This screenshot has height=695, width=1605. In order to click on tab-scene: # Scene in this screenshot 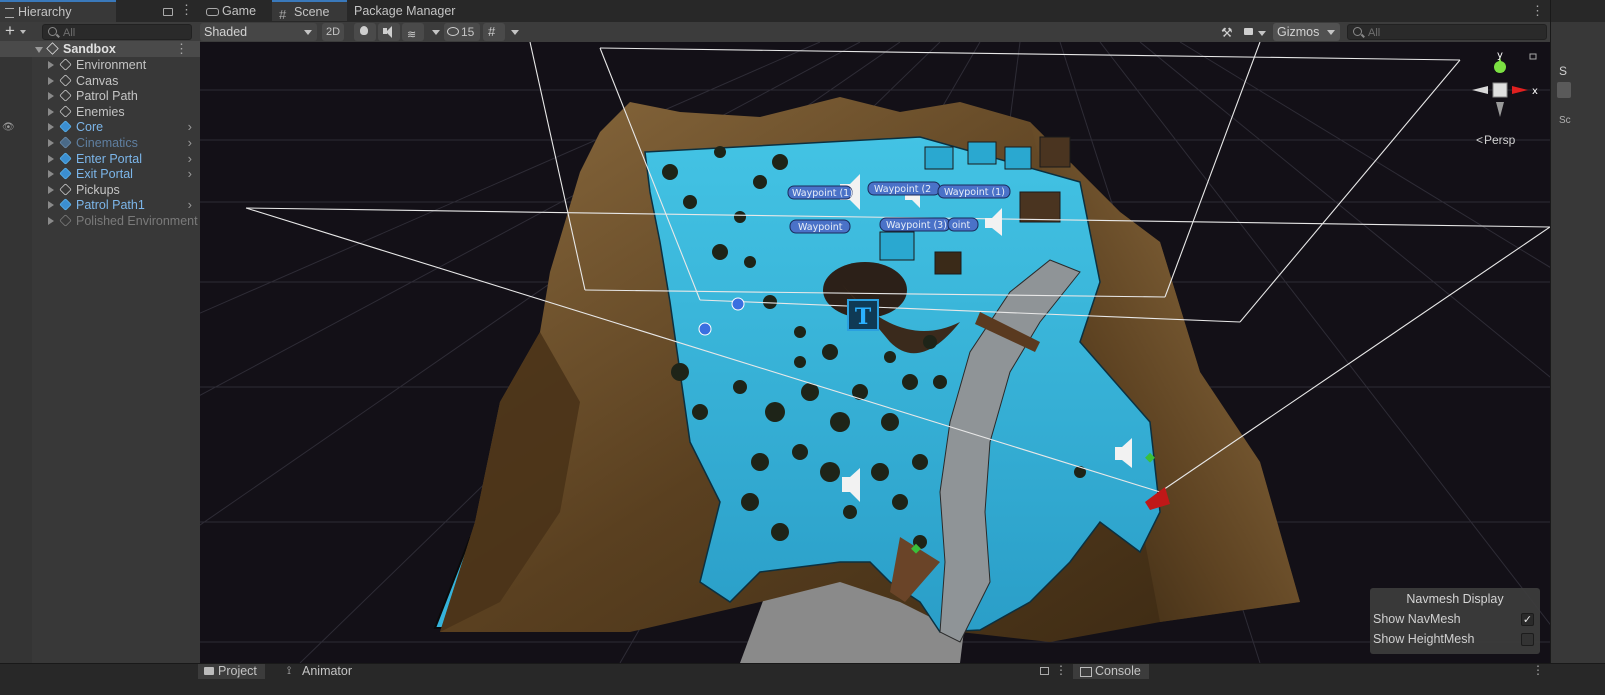, I will do `click(309, 11)`.